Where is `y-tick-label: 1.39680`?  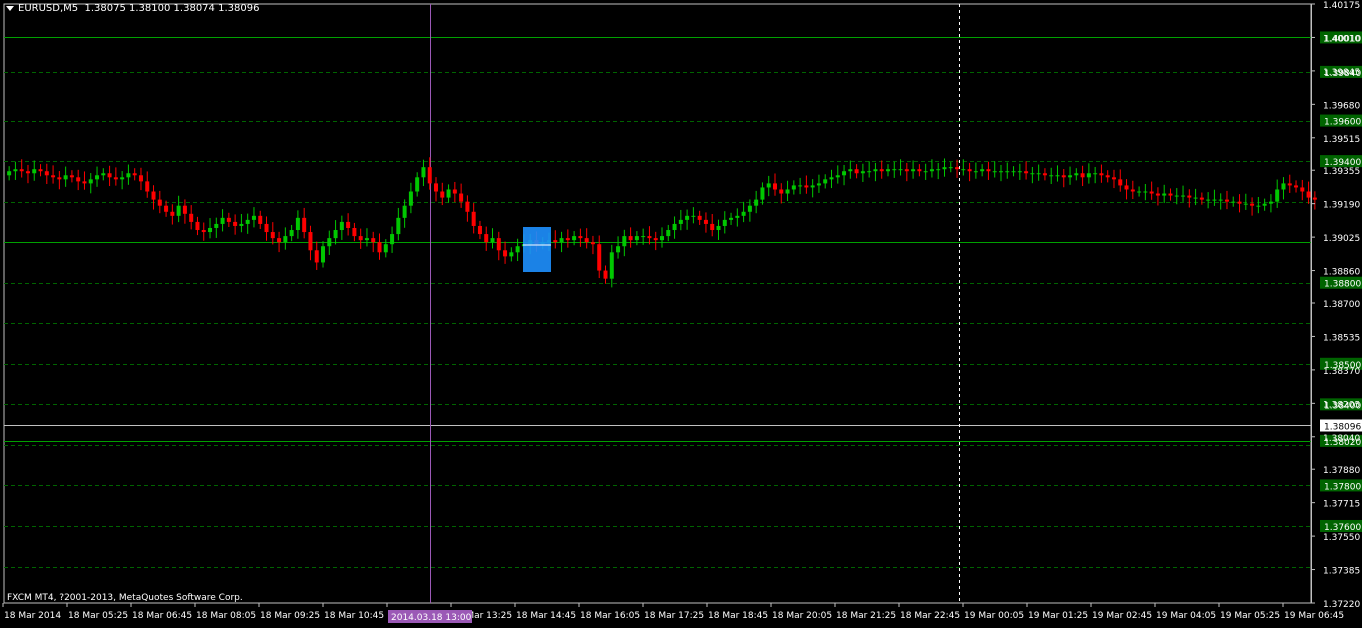
y-tick-label: 1.39680 is located at coordinates (1341, 106).